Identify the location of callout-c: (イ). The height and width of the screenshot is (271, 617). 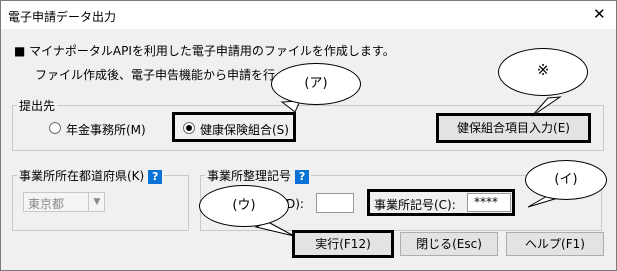
(566, 180).